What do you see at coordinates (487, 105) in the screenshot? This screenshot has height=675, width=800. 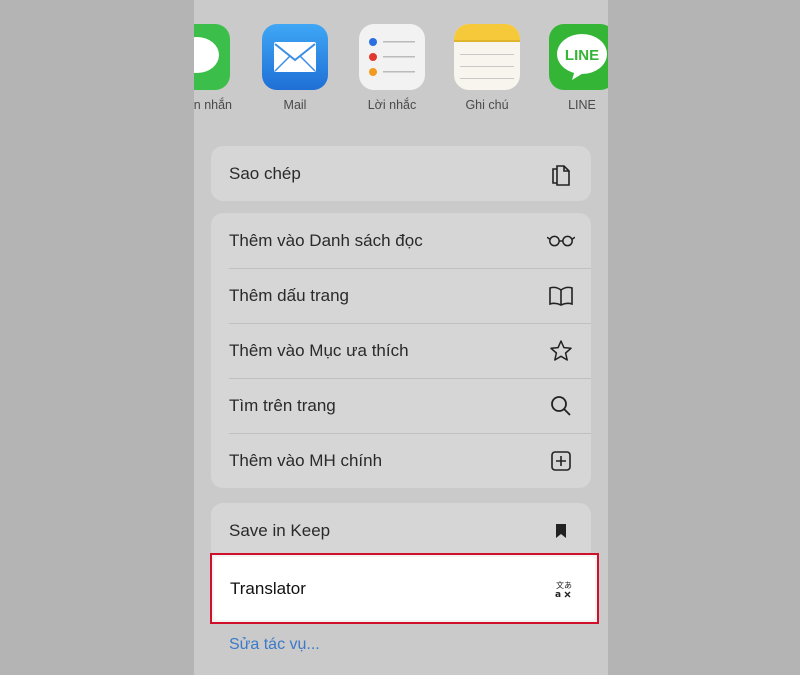 I see `app-label: Ghi chú` at bounding box center [487, 105].